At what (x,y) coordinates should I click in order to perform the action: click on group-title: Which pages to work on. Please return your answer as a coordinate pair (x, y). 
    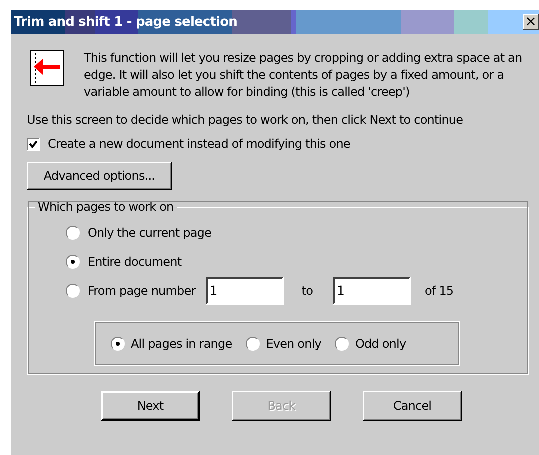
    Looking at the image, I should click on (106, 207).